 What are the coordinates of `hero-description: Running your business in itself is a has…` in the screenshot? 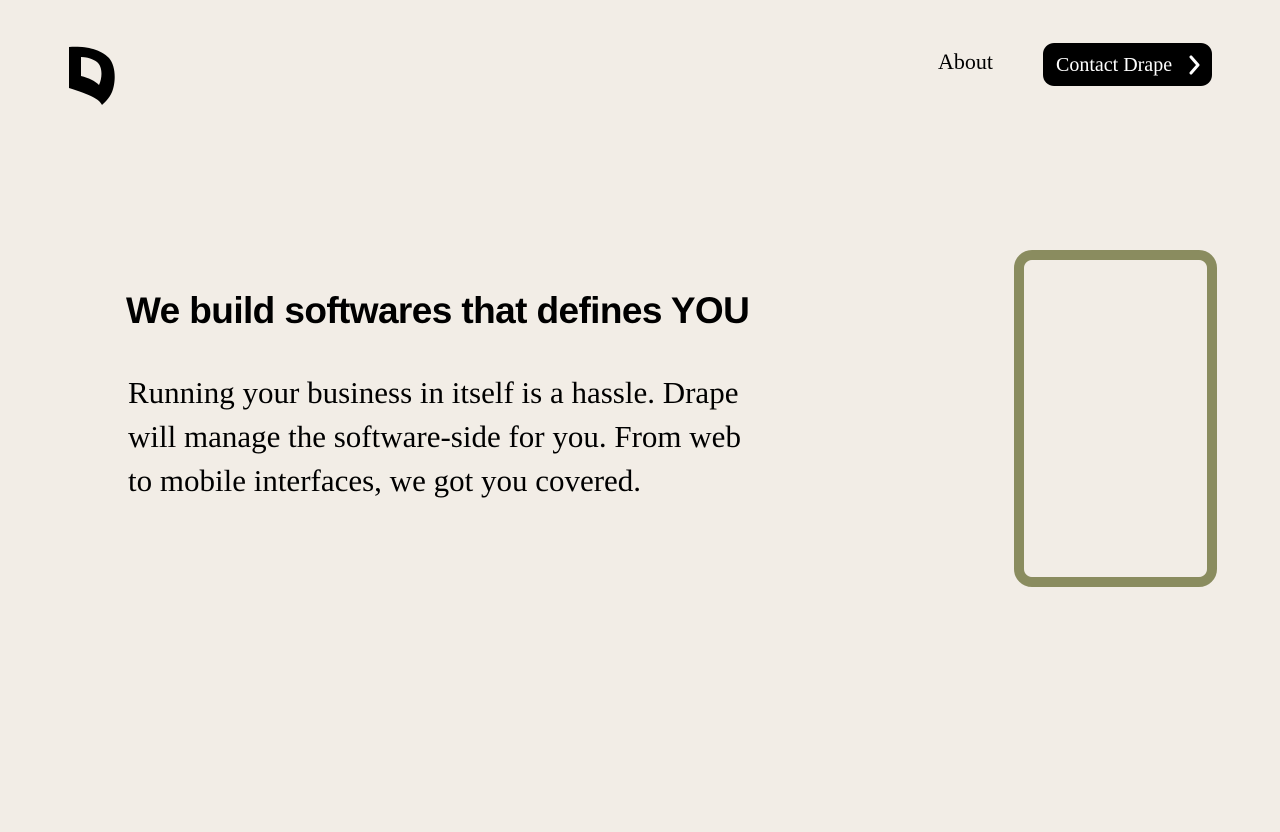 It's located at (434, 436).